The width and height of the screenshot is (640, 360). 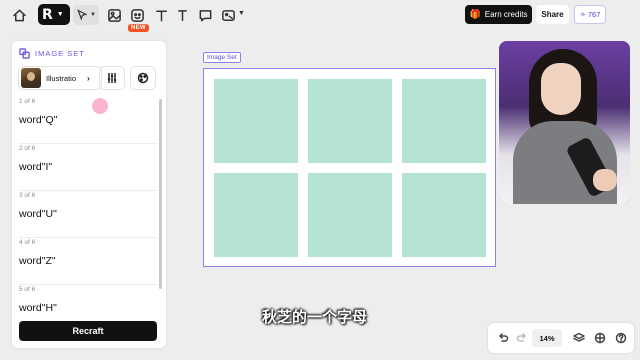 What do you see at coordinates (37, 261) in the screenshot?
I see `item-prompt: word"Z"` at bounding box center [37, 261].